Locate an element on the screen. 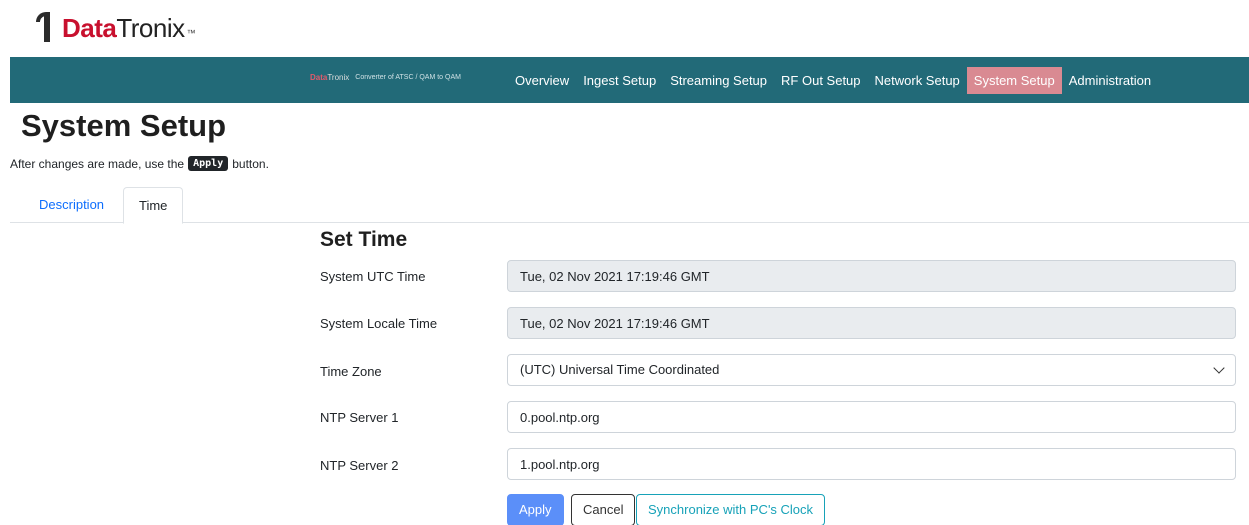  logo-text-data: Data is located at coordinates (89, 28).